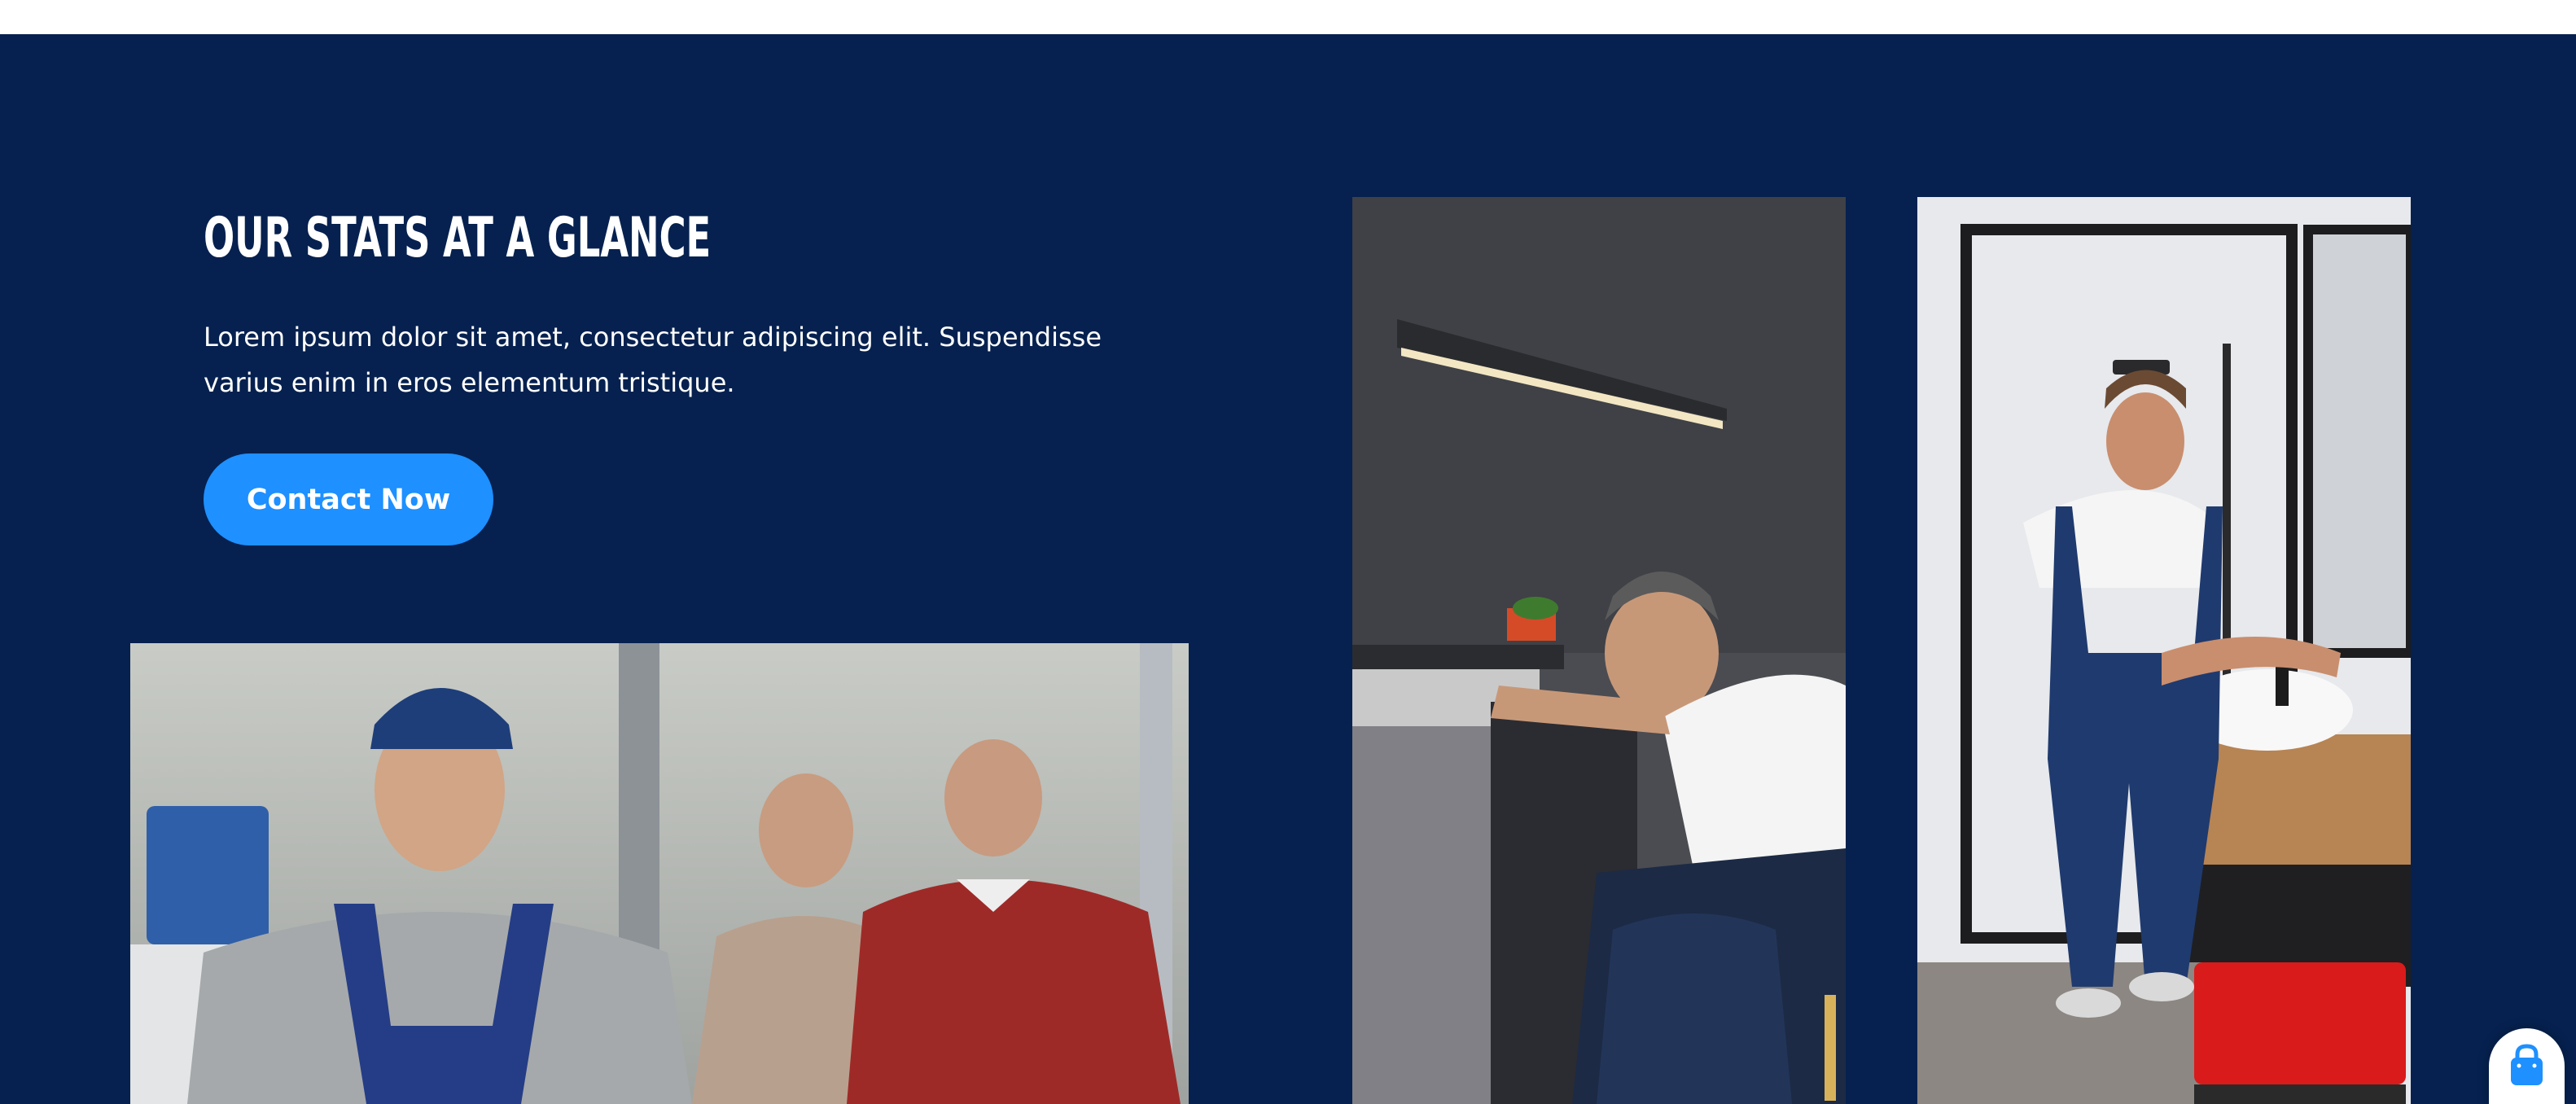  I want to click on shopping-bag-button, so click(2527, 1066).